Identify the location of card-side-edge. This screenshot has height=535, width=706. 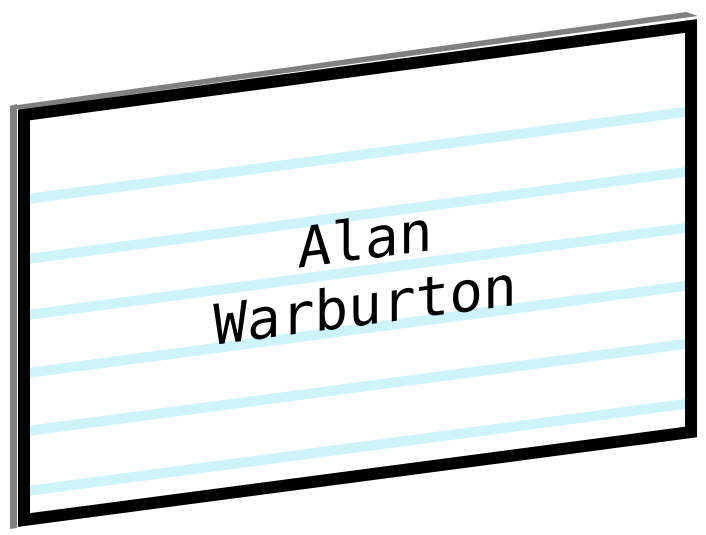
(13, 316).